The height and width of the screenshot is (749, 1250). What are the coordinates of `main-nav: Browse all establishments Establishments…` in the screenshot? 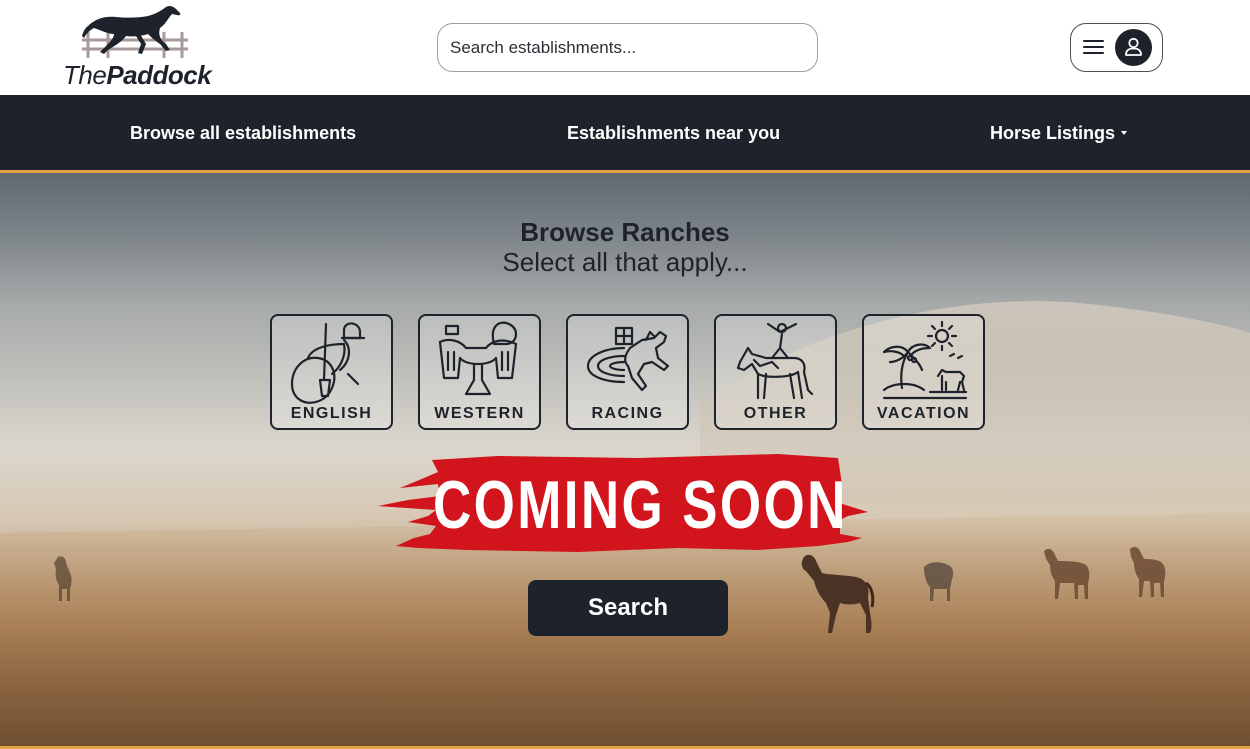 It's located at (625, 134).